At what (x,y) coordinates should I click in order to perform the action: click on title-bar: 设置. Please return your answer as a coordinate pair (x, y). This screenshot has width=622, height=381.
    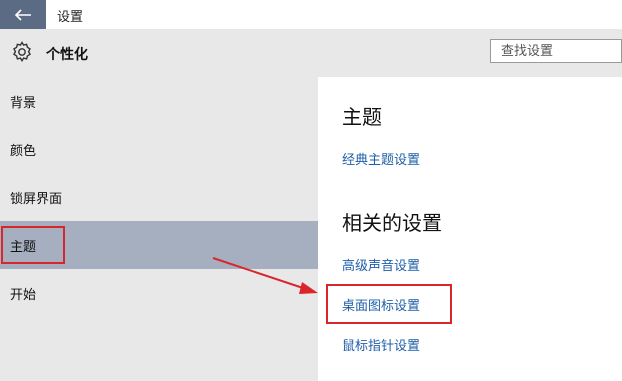
    Looking at the image, I should click on (311, 14).